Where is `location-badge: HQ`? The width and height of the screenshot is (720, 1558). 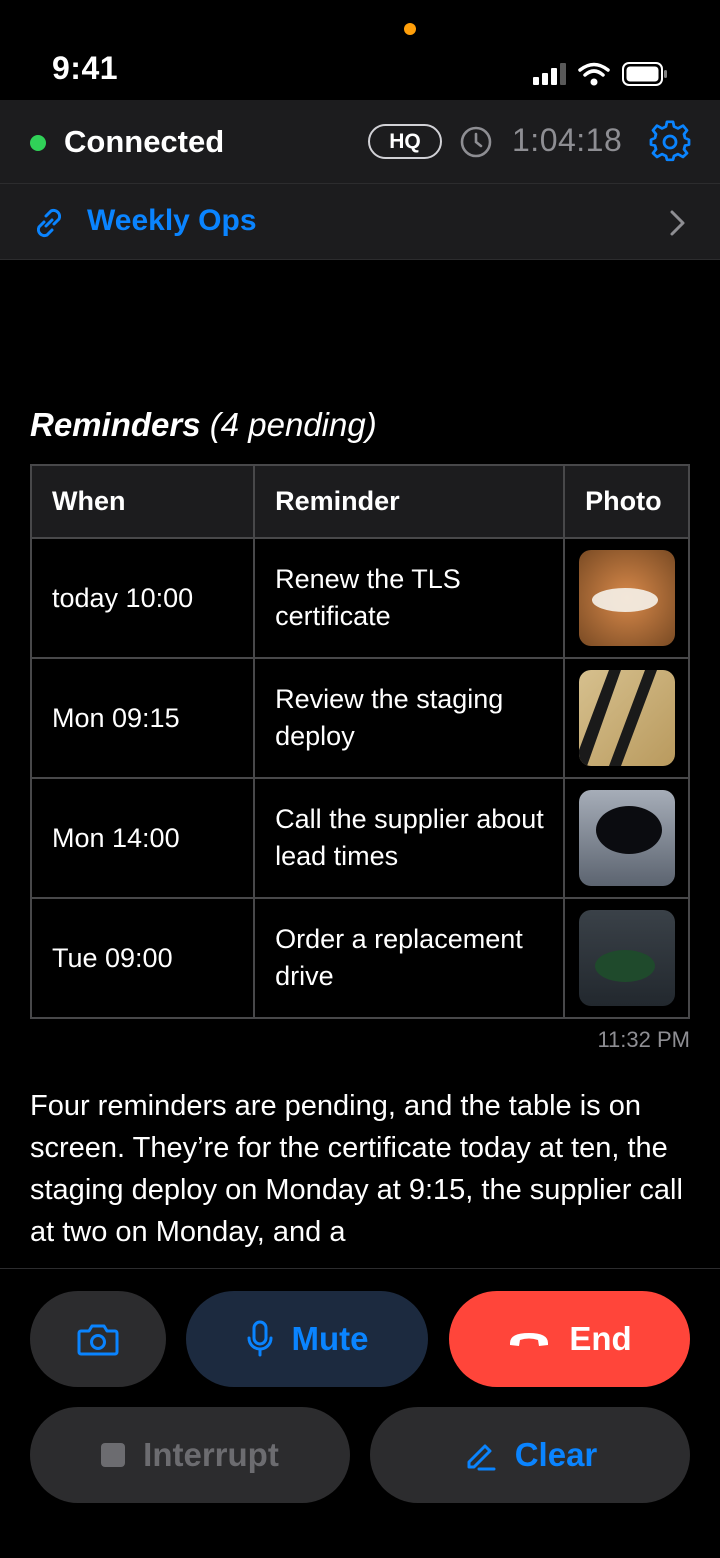 location-badge: HQ is located at coordinates (405, 141).